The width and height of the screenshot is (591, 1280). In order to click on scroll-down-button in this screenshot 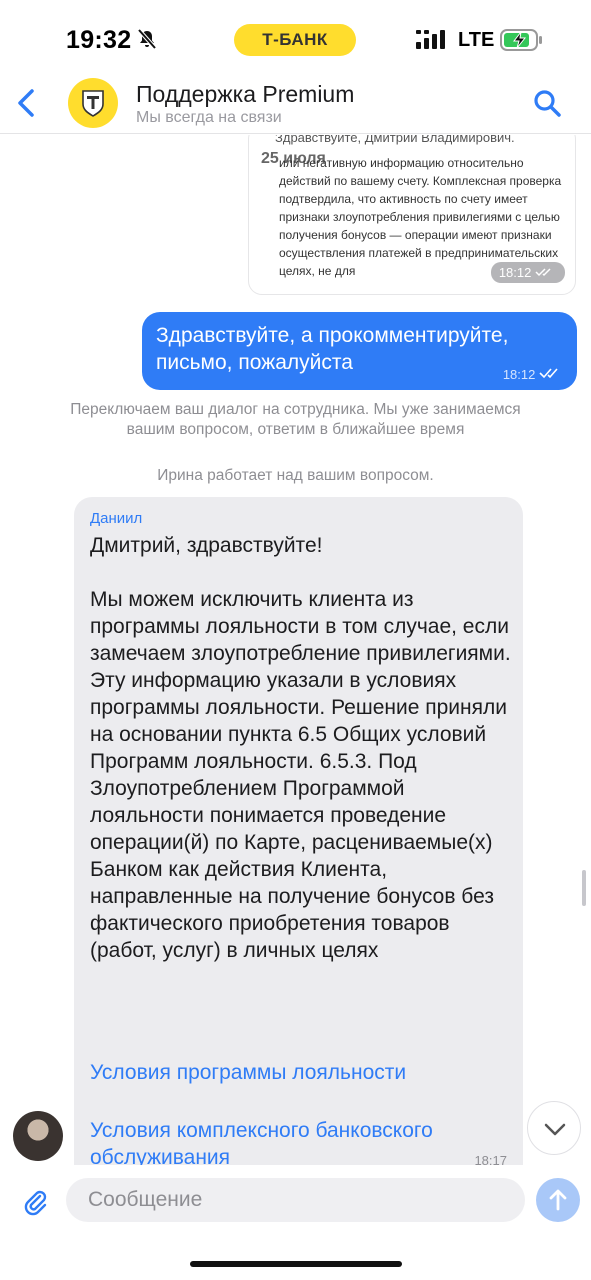, I will do `click(554, 1128)`.